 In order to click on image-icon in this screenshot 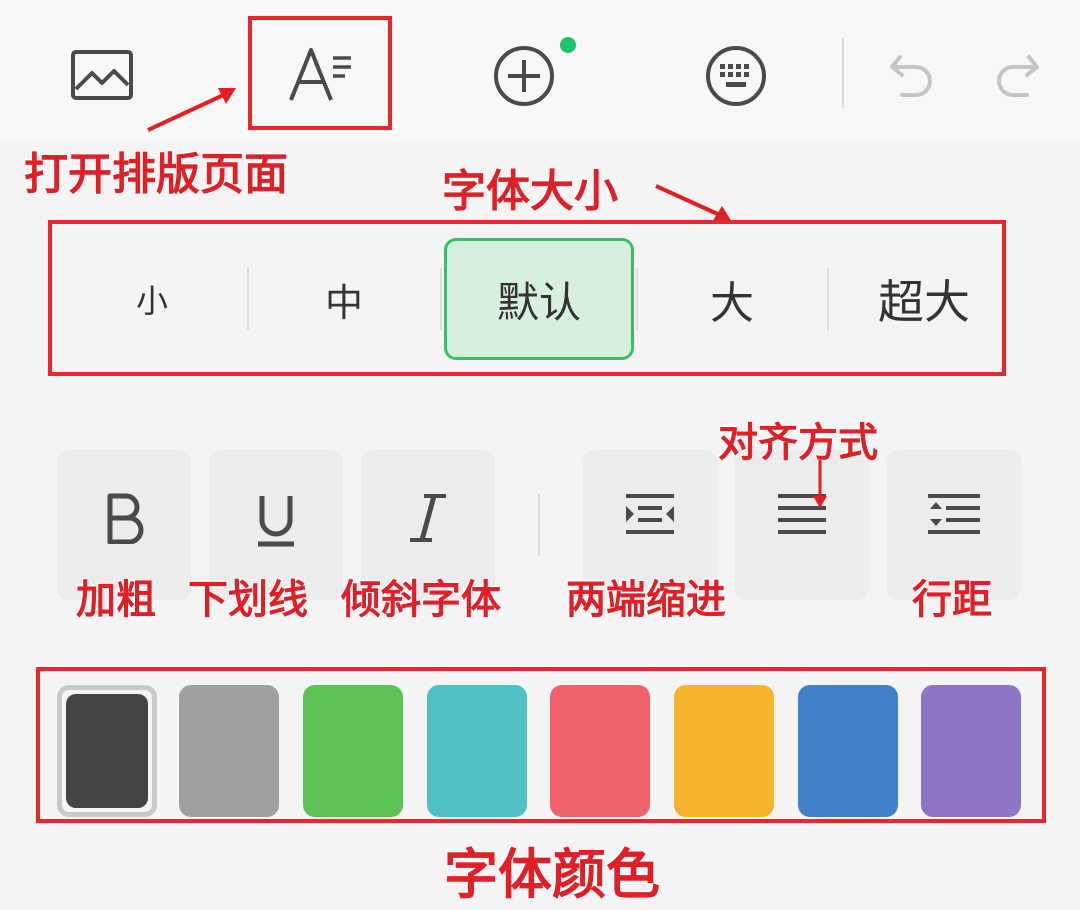, I will do `click(102, 75)`.